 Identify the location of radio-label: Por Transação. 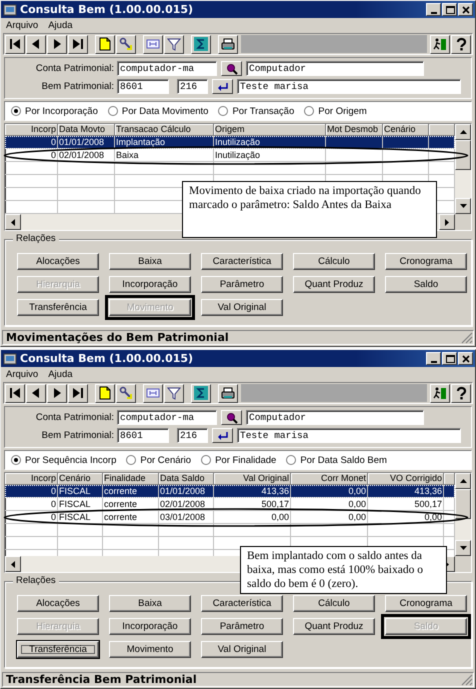
(263, 111).